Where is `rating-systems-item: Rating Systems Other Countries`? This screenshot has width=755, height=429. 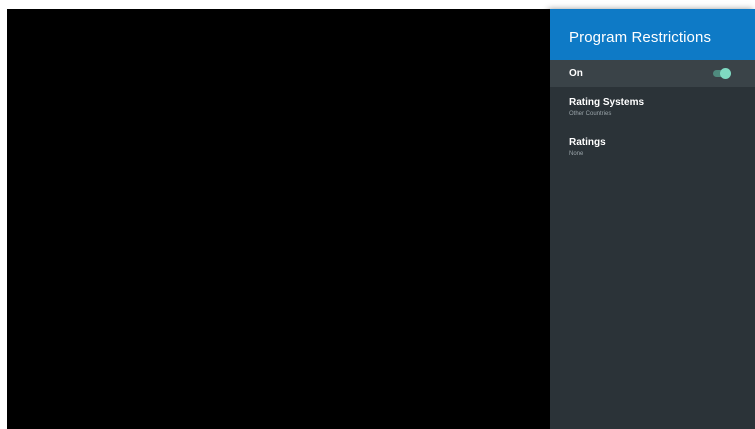 rating-systems-item: Rating Systems Other Countries is located at coordinates (652, 107).